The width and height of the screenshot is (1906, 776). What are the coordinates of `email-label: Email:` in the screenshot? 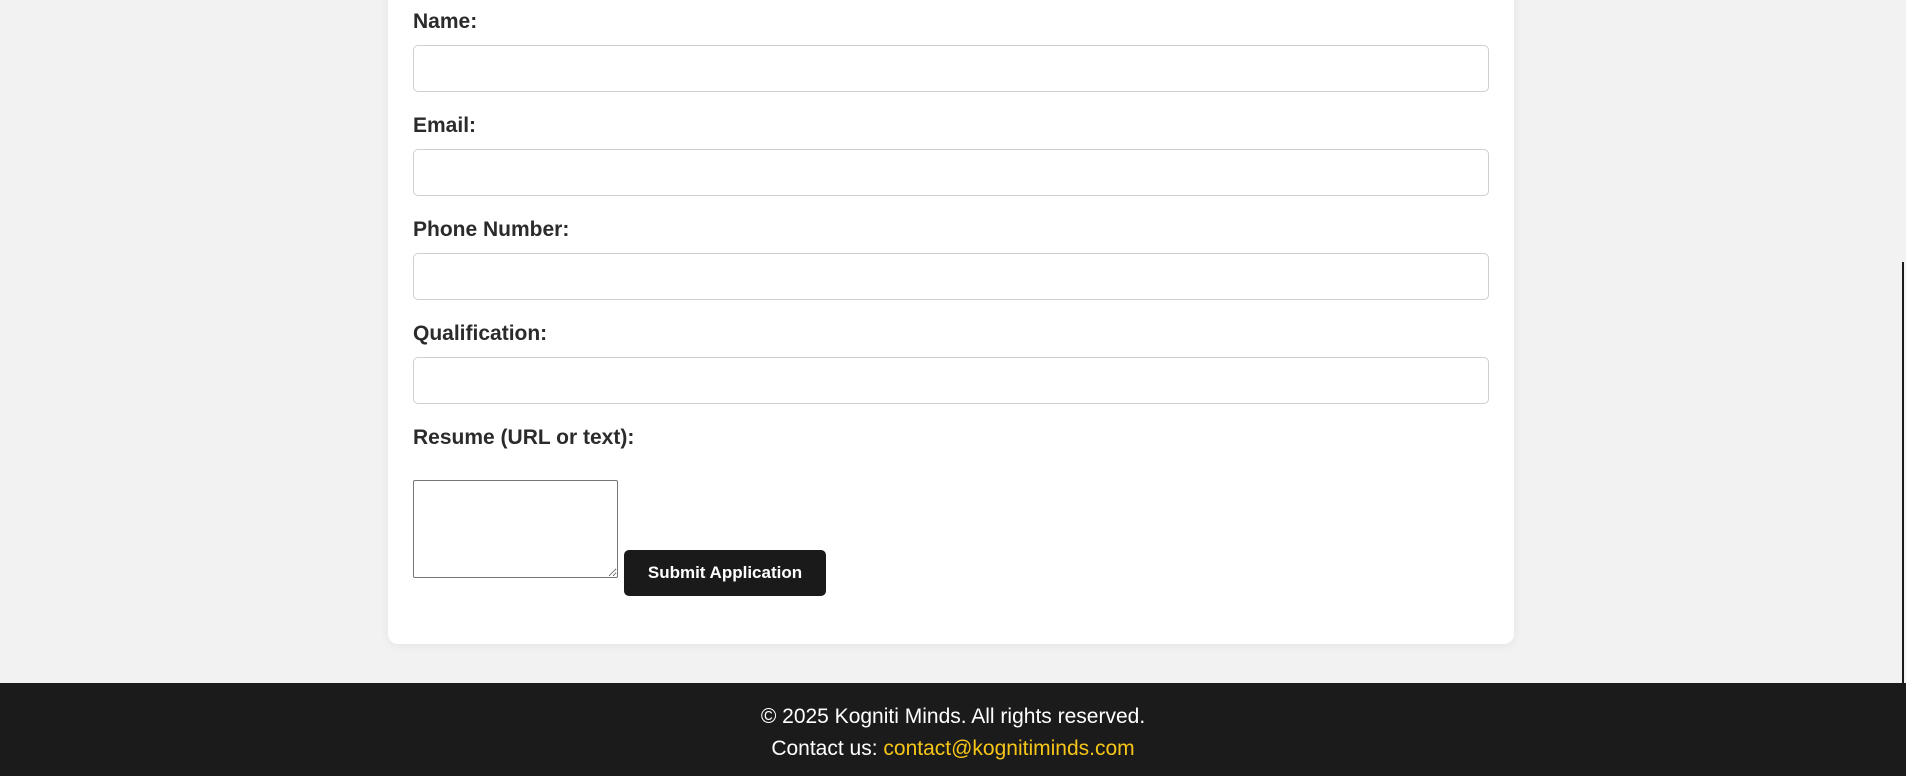 It's located at (445, 125).